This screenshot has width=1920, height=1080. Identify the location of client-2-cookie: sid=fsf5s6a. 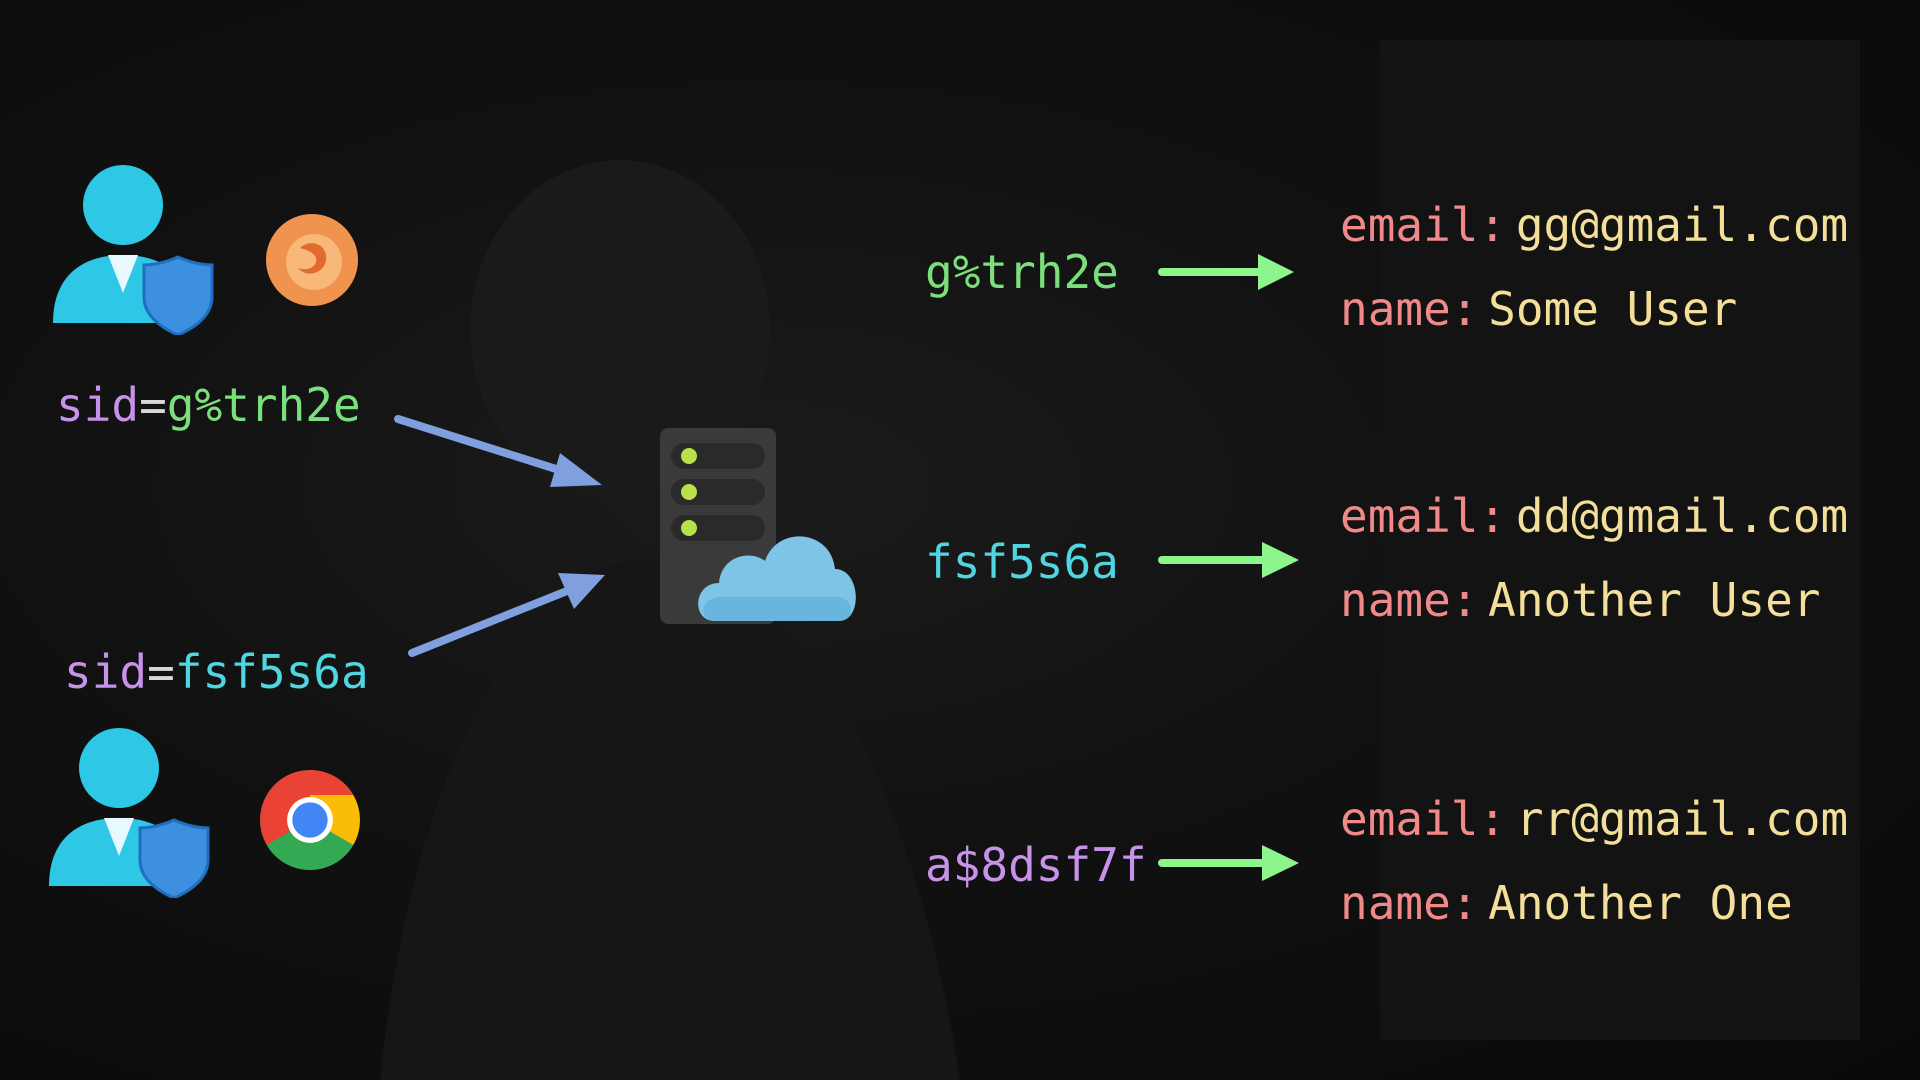
(216, 672).